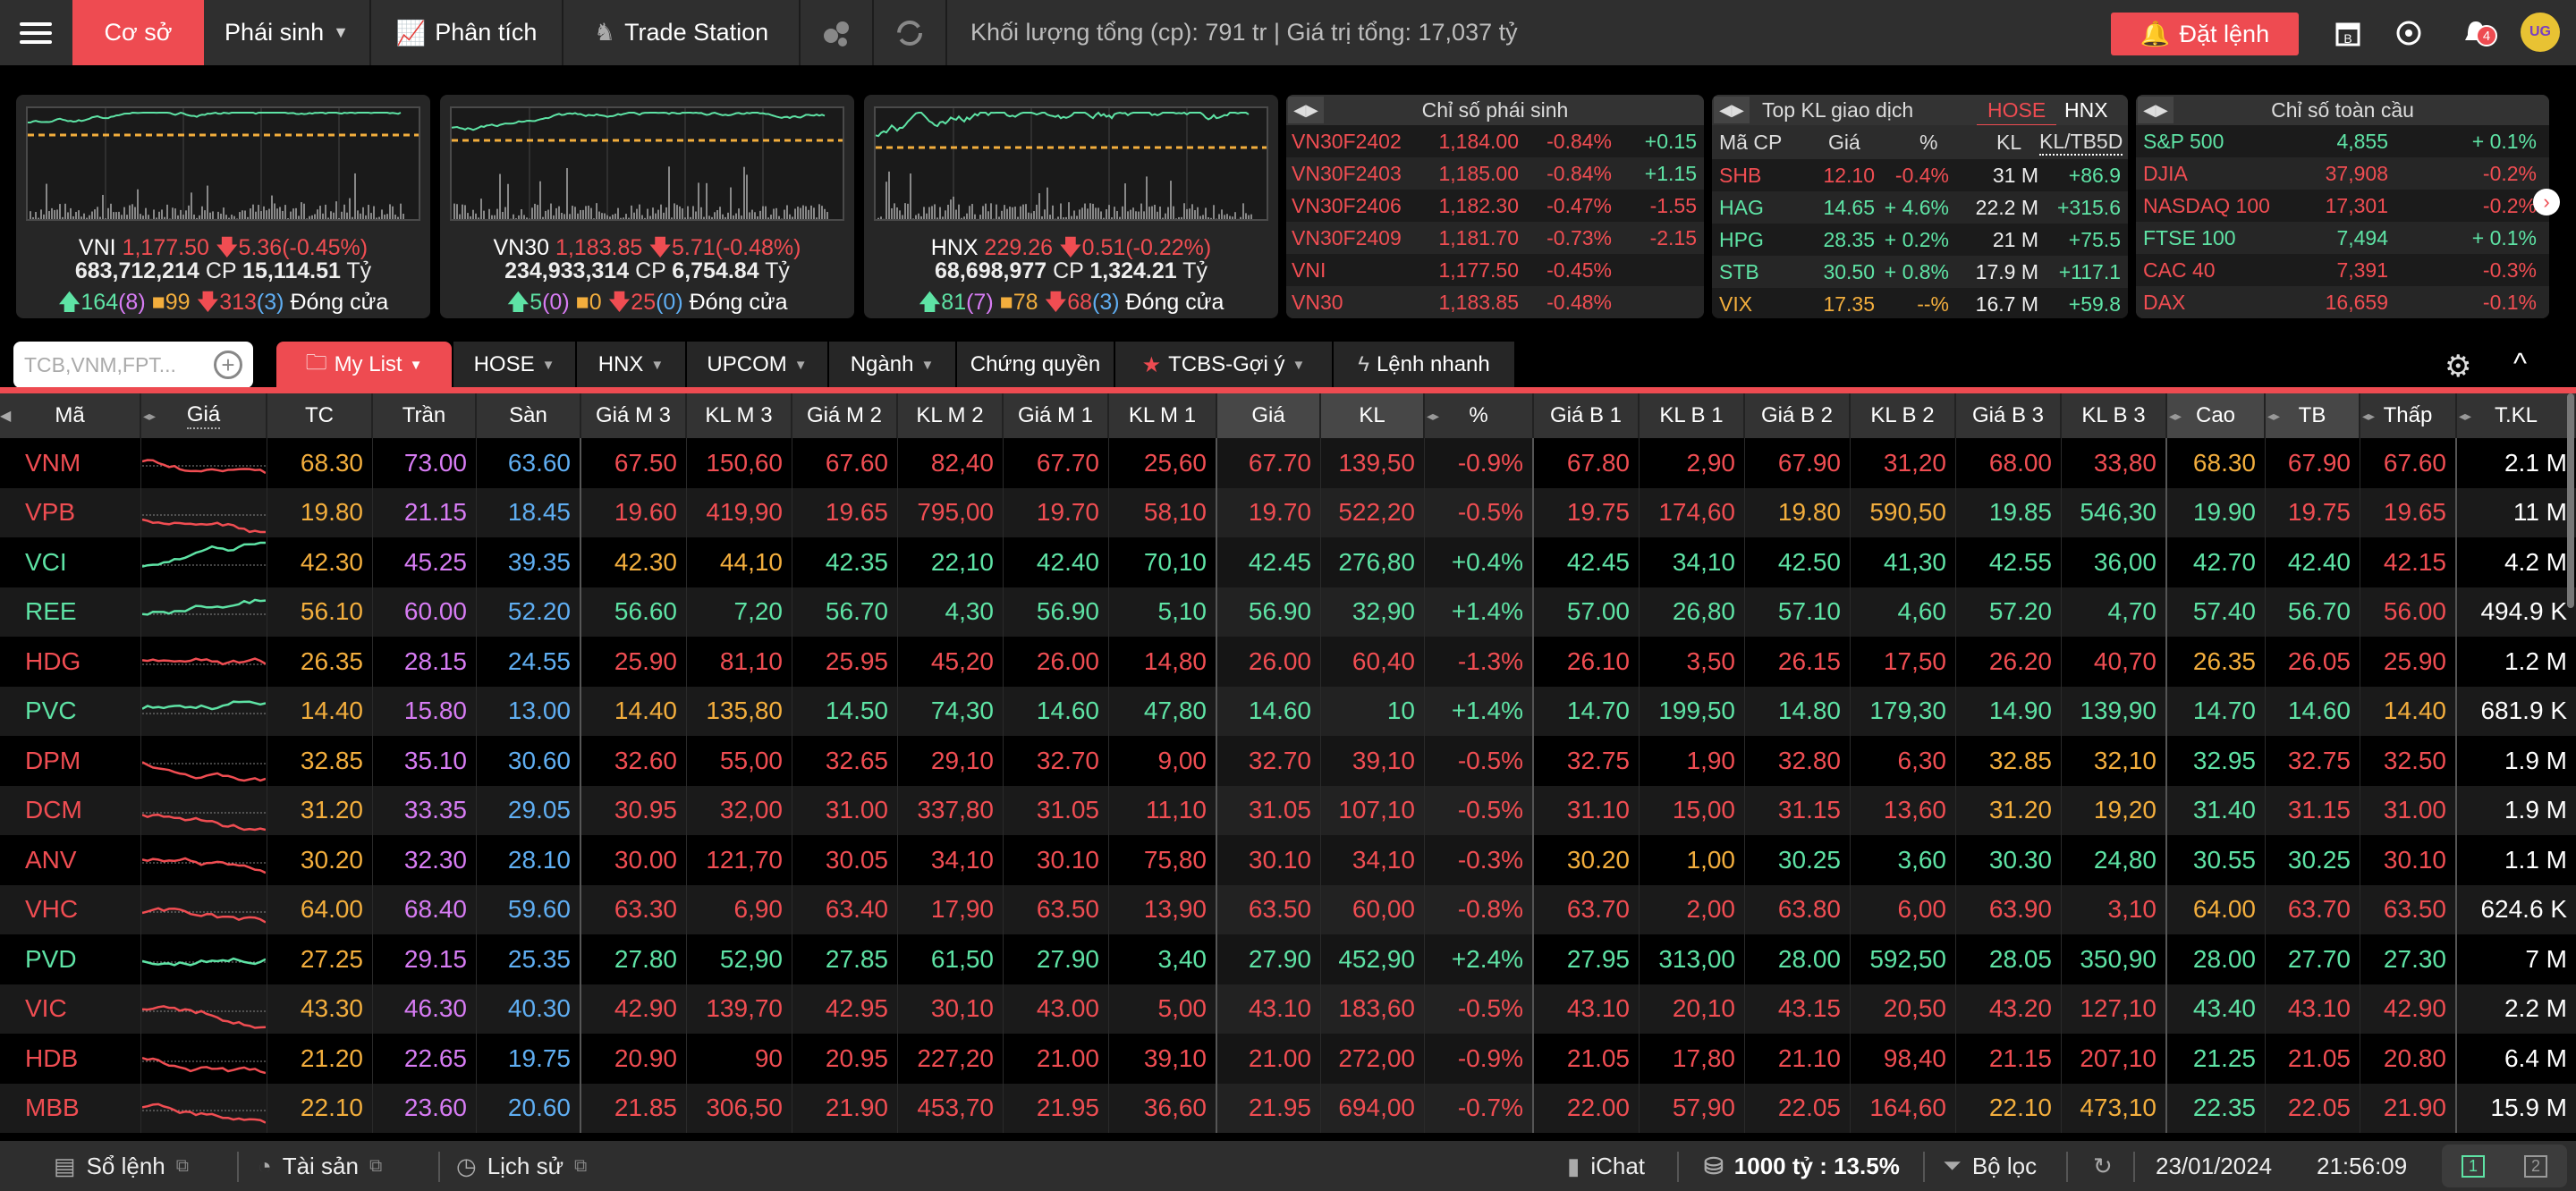  Describe the element at coordinates (892, 365) in the screenshot. I see `tab-nganh: Ngành ▼` at that location.